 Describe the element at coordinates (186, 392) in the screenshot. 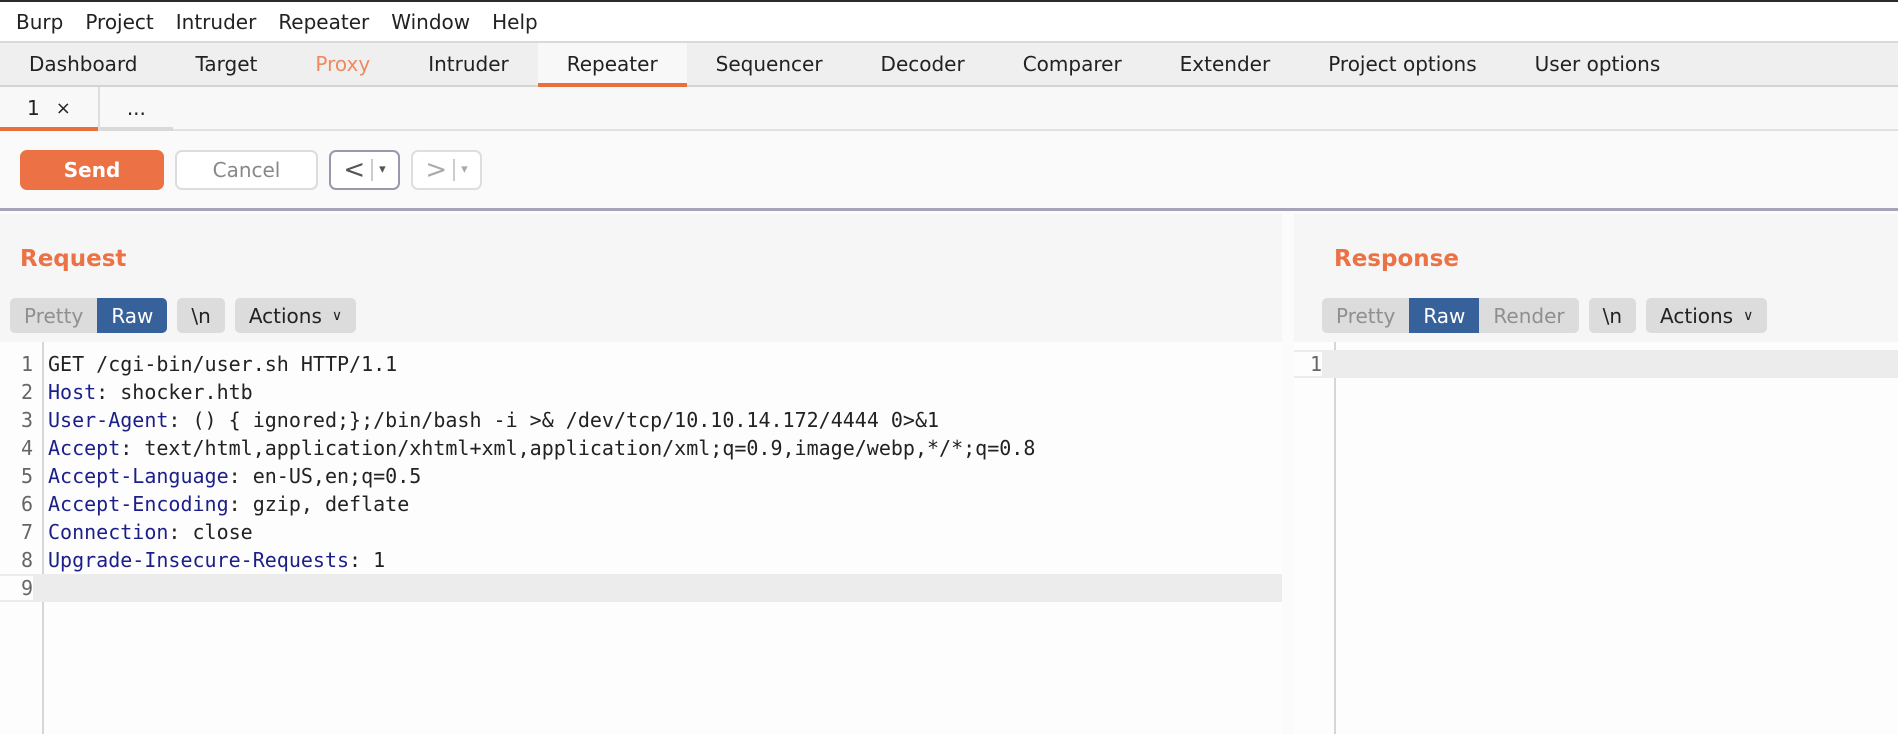

I see `header-value: shocker.htb` at that location.